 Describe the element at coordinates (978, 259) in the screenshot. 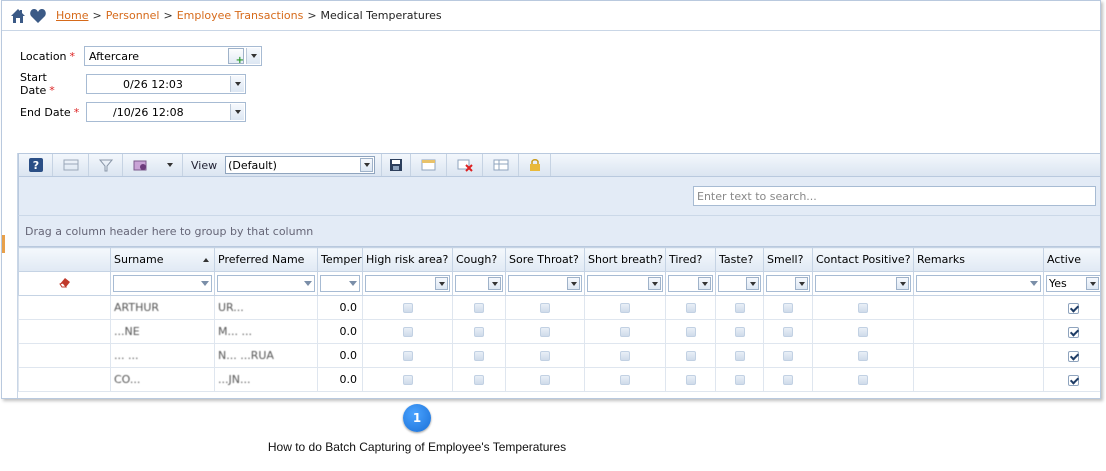

I see `column-header-remarks: Remarks` at that location.